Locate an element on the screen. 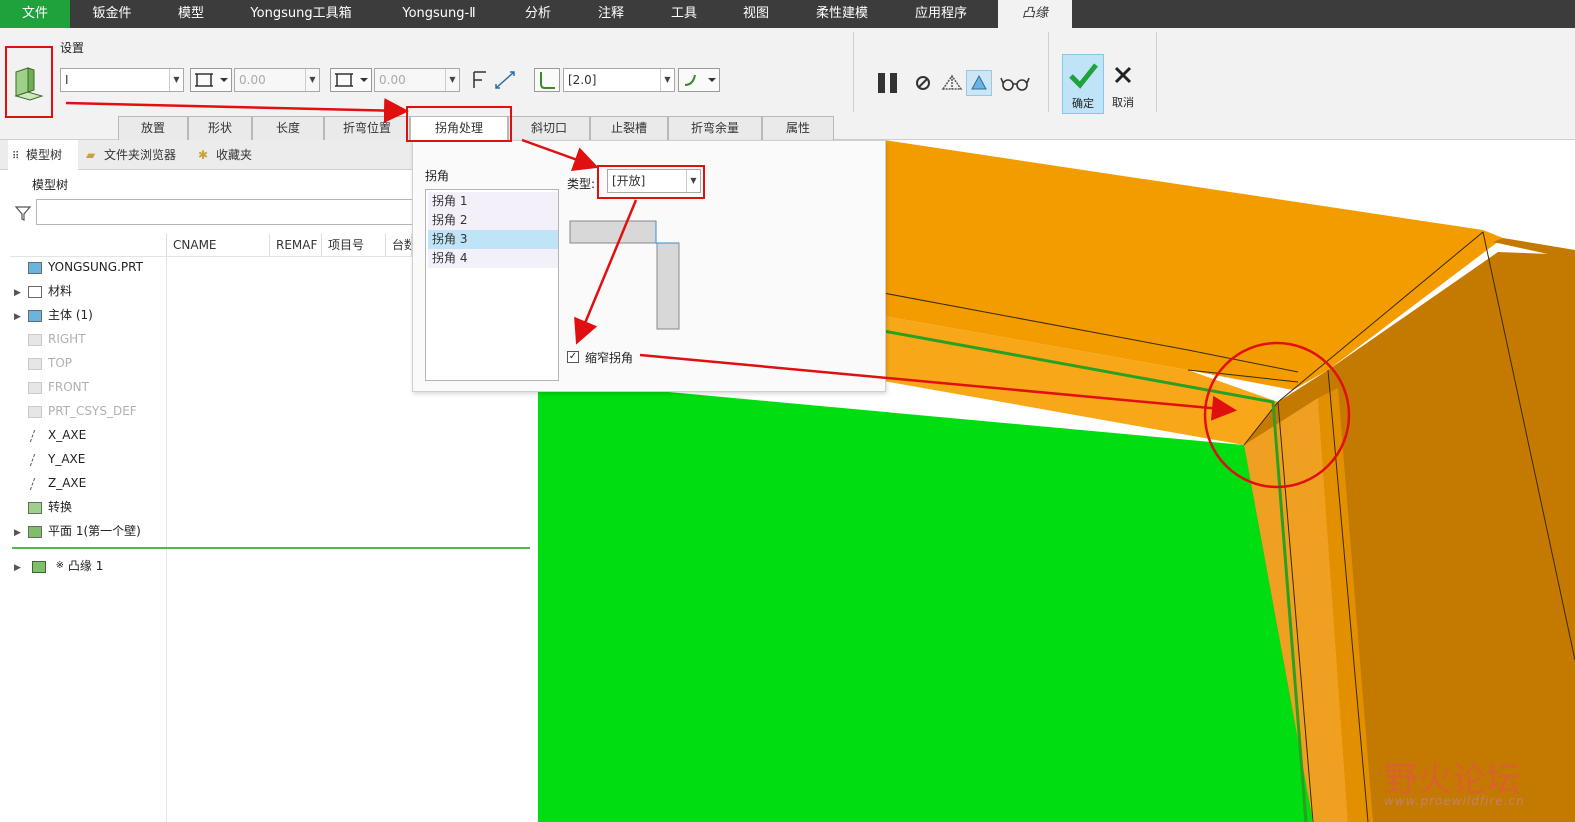 The width and height of the screenshot is (1575, 822). length2-input: 0.00 ▼ is located at coordinates (417, 80).